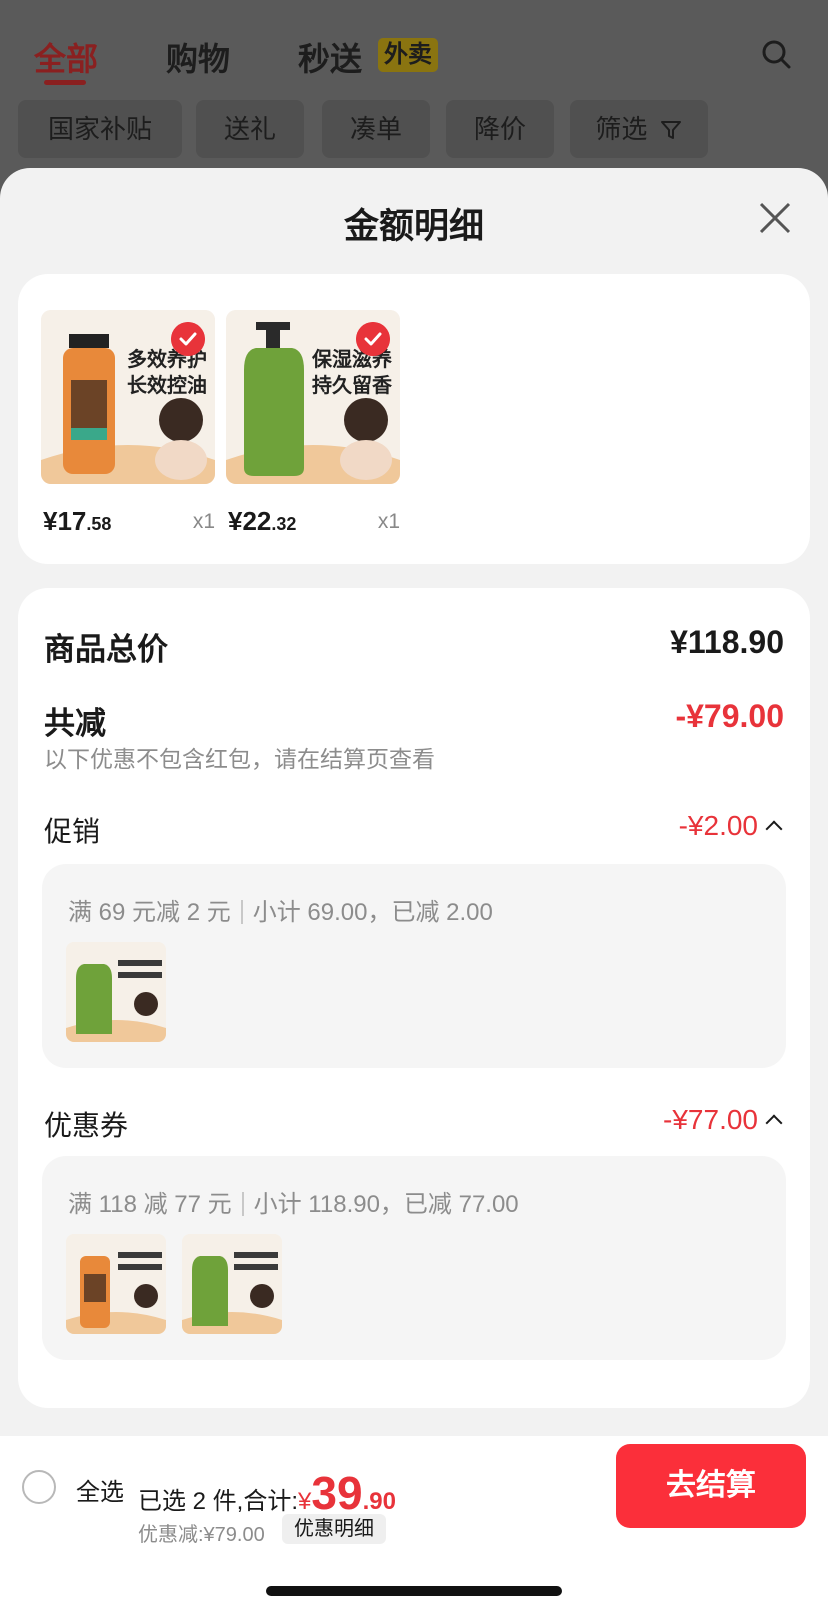 The width and height of the screenshot is (828, 1606). I want to click on tab-shopping: 购物, so click(198, 57).